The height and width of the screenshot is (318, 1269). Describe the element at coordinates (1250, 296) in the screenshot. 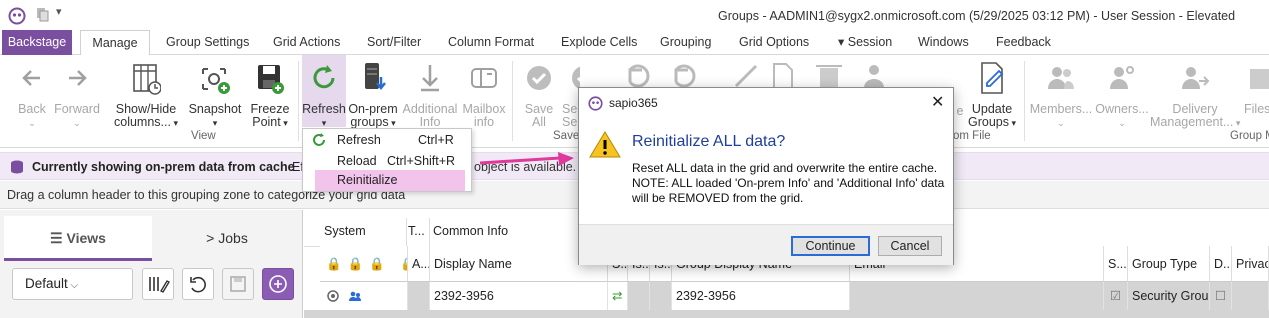

I see `cell-privacy` at that location.